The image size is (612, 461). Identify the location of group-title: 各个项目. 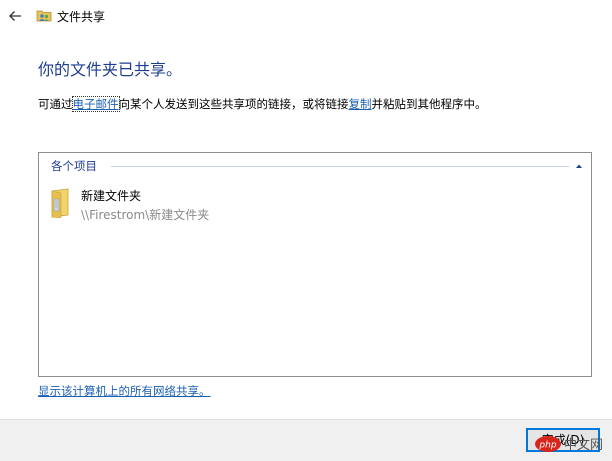
(77, 166).